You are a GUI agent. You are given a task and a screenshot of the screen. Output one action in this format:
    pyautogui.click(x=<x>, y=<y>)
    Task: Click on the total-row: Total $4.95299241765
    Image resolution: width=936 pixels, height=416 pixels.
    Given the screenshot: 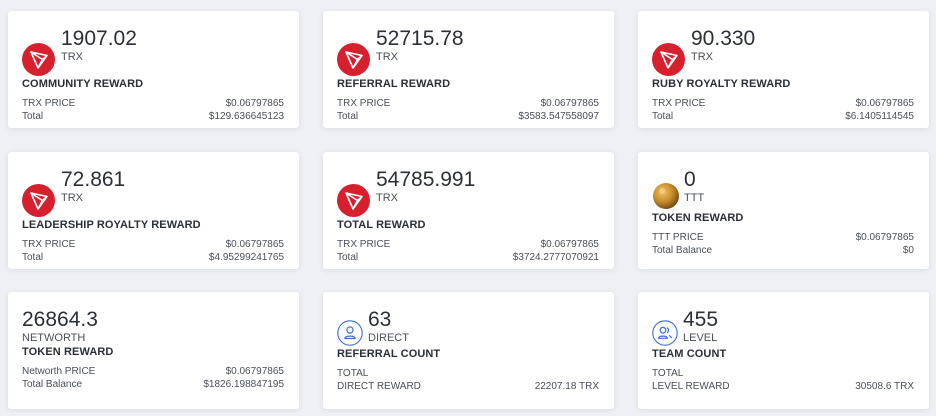 What is the action you would take?
    pyautogui.click(x=153, y=257)
    